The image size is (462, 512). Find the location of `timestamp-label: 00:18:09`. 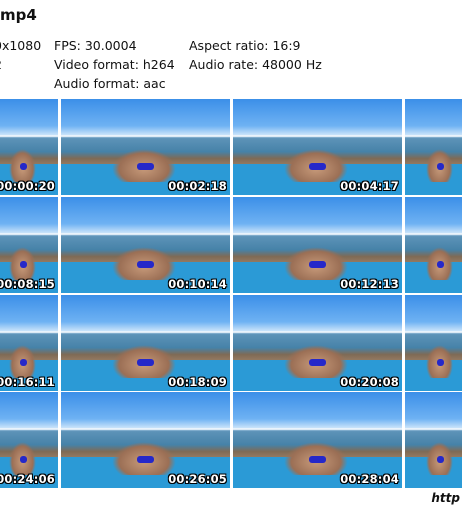

timestamp-label: 00:18:09 is located at coordinates (197, 382).